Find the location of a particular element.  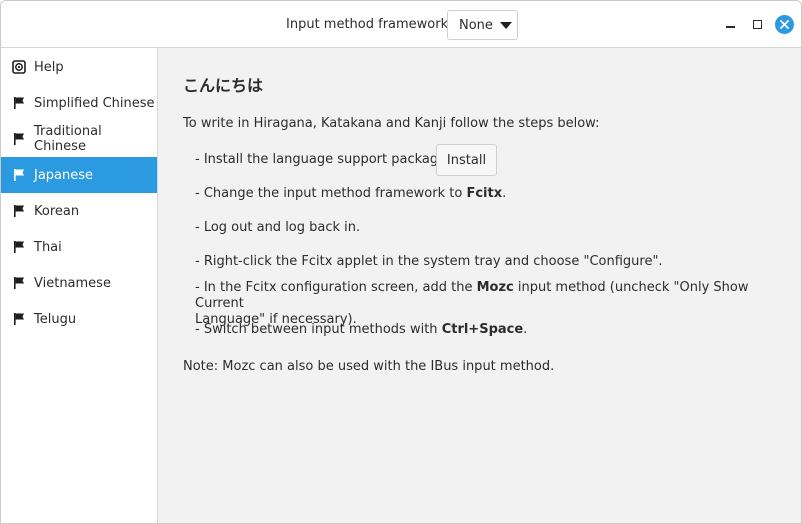

sidebar-item-label: Simplified Chinese is located at coordinates (94, 103).